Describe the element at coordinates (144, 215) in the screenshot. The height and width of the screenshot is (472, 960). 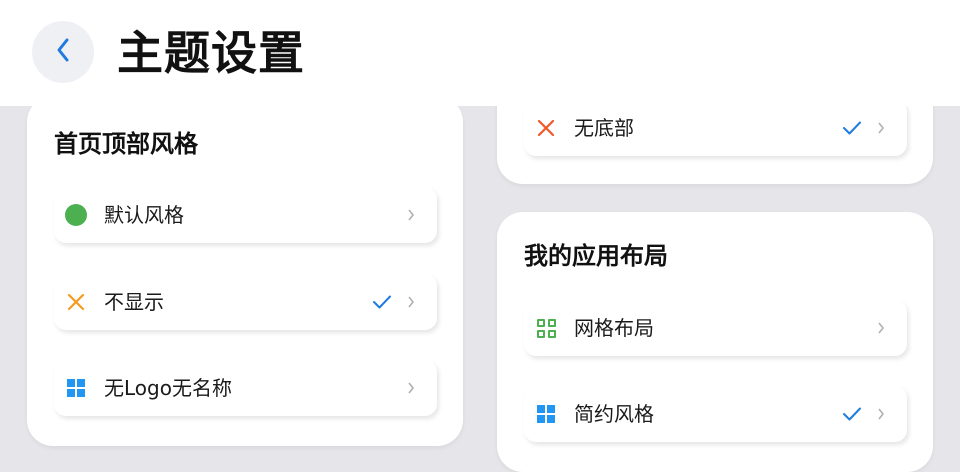
I see `option-label: 默认风格` at that location.